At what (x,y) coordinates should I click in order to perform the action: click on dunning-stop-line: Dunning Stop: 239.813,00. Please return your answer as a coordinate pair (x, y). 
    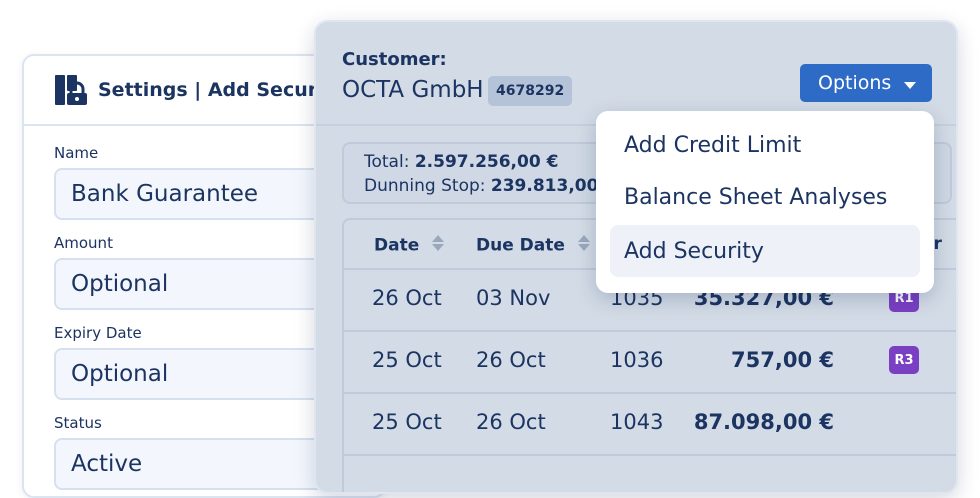
    Looking at the image, I should click on (481, 186).